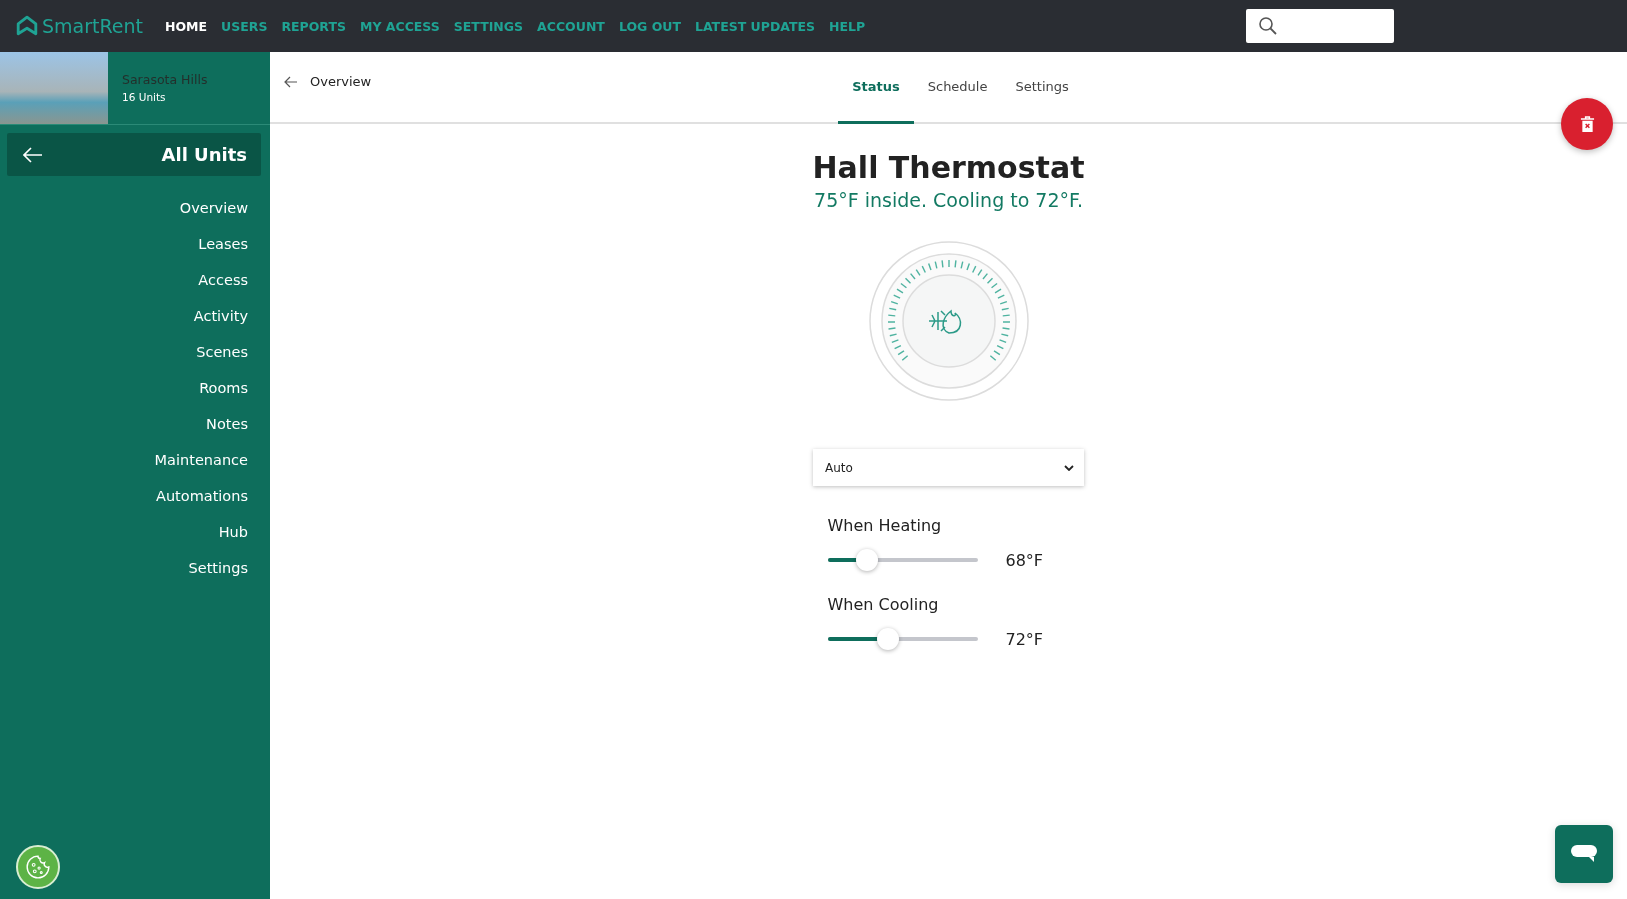  Describe the element at coordinates (27, 26) in the screenshot. I see `house-logo-icon` at that location.